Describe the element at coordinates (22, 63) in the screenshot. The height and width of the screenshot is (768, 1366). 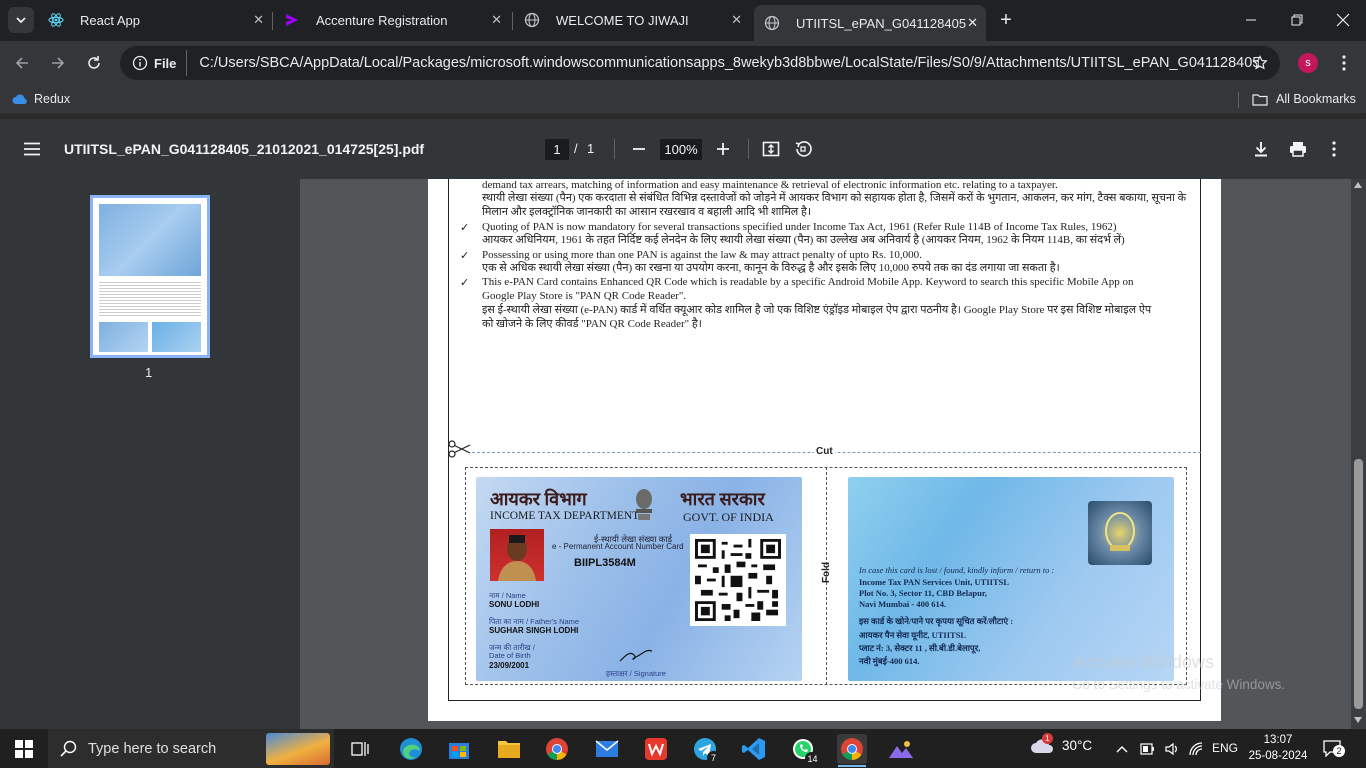
I see `back-button` at that location.